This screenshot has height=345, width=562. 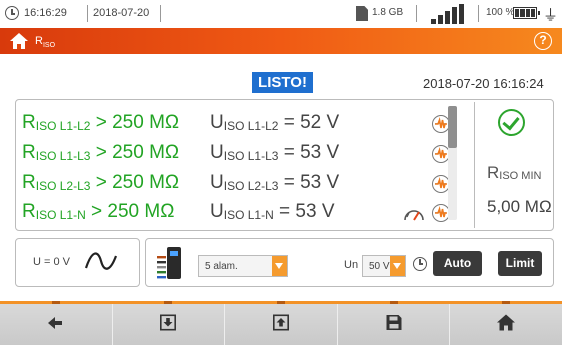 I want to click on measurement-datetime: 2018-07-20 16:16:24, so click(x=483, y=83).